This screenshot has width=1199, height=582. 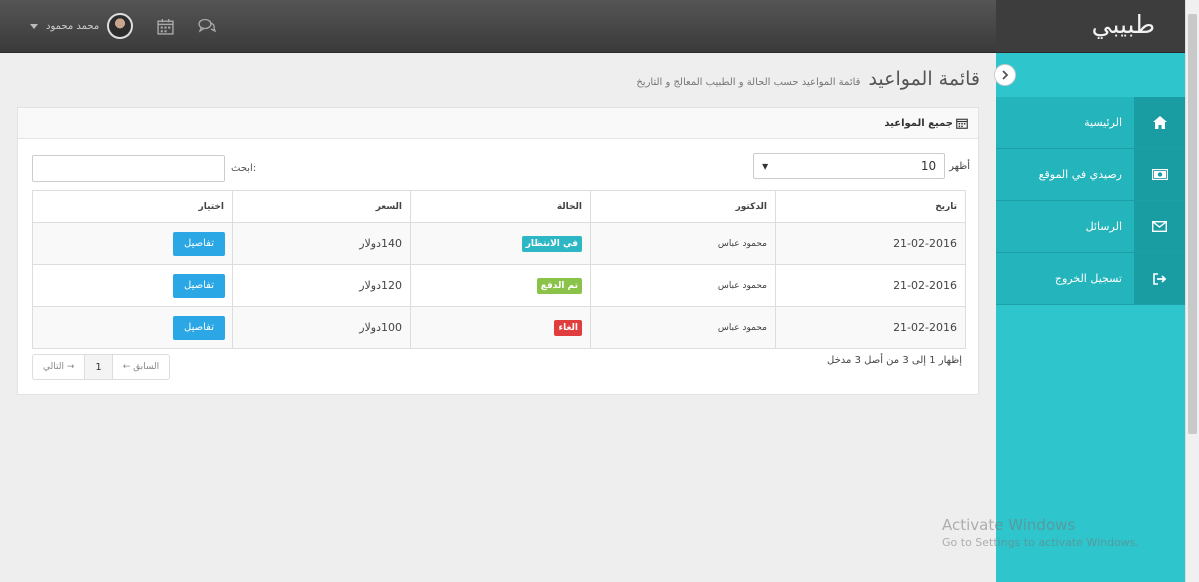 I want to click on cell-status: تم الدفع, so click(x=500, y=285).